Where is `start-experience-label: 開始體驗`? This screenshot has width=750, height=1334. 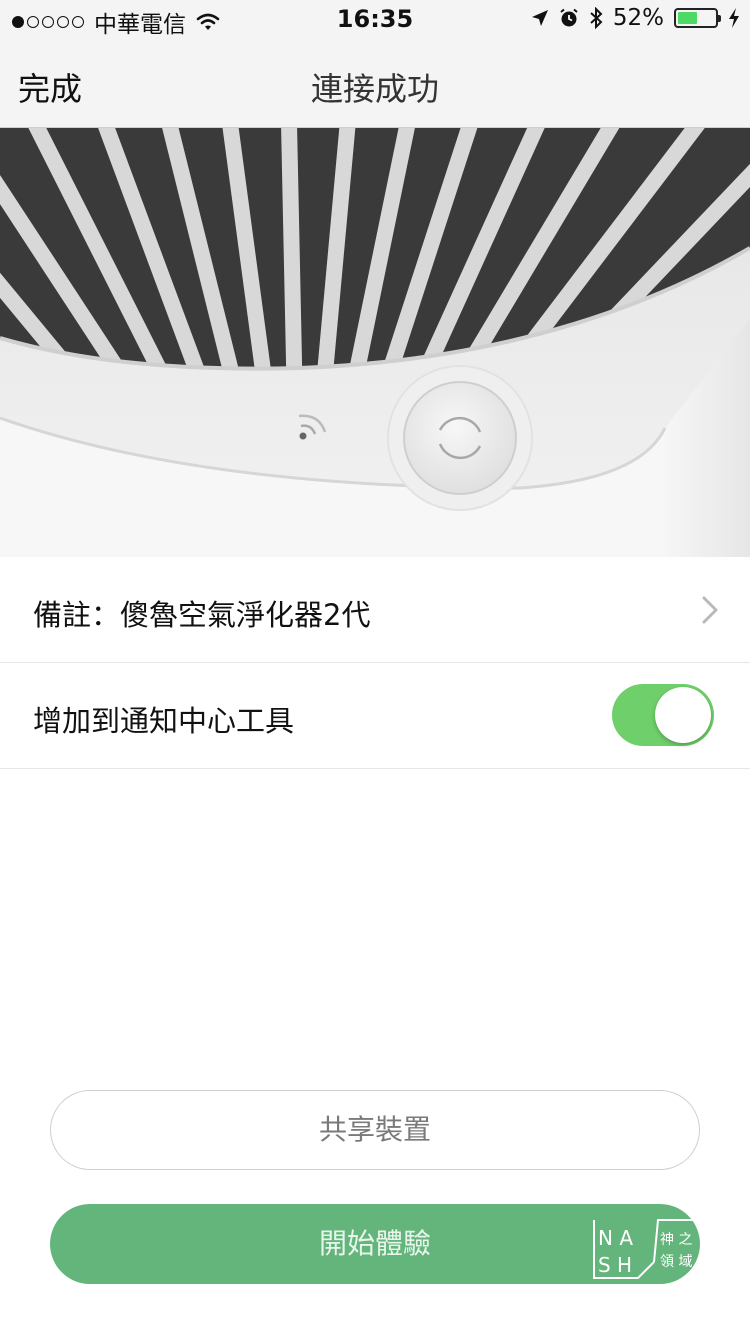
start-experience-label: 開始體驗 is located at coordinates (374, 1243).